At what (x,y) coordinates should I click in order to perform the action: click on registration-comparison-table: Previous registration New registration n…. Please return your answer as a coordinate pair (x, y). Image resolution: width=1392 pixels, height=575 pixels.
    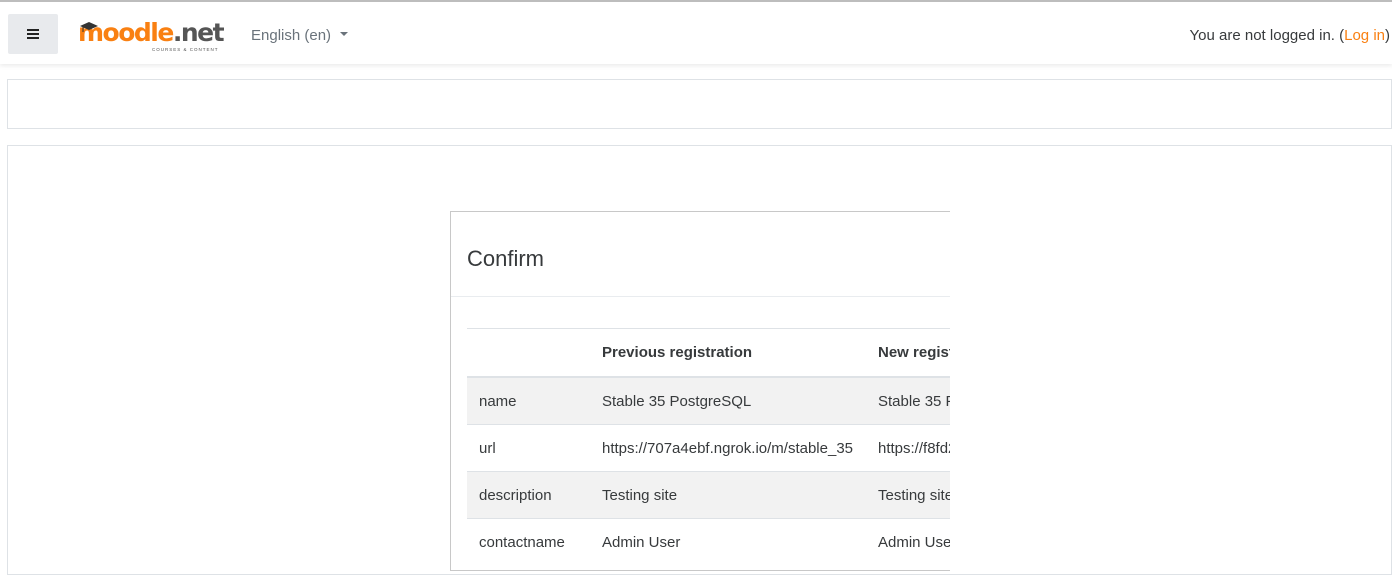
    Looking at the image, I should click on (708, 446).